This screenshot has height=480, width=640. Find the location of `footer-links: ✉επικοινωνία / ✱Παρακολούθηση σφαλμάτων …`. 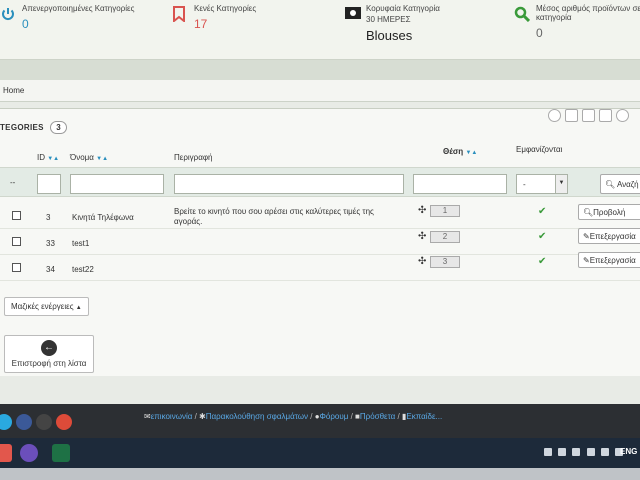

footer-links: ✉επικοινωνία / ✱Παρακολούθηση σφαλμάτων … is located at coordinates (293, 416).